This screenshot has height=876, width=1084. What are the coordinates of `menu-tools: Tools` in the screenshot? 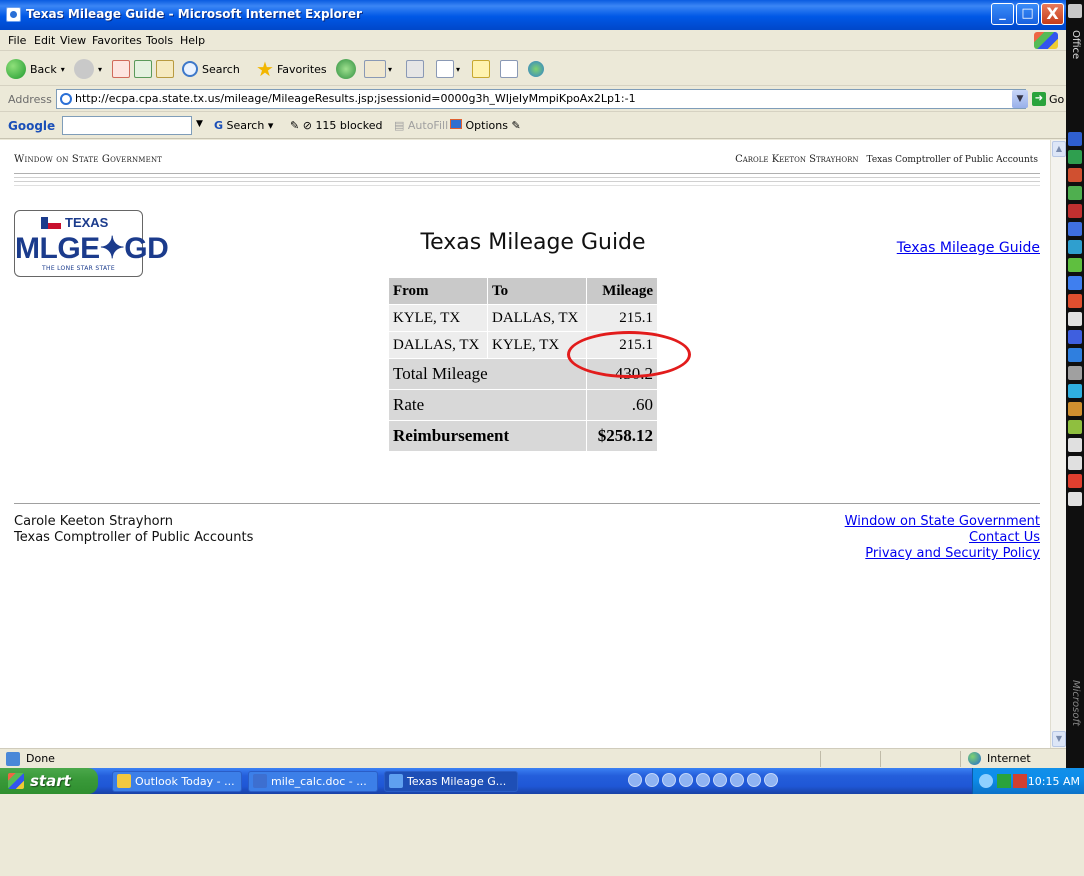 It's located at (159, 40).